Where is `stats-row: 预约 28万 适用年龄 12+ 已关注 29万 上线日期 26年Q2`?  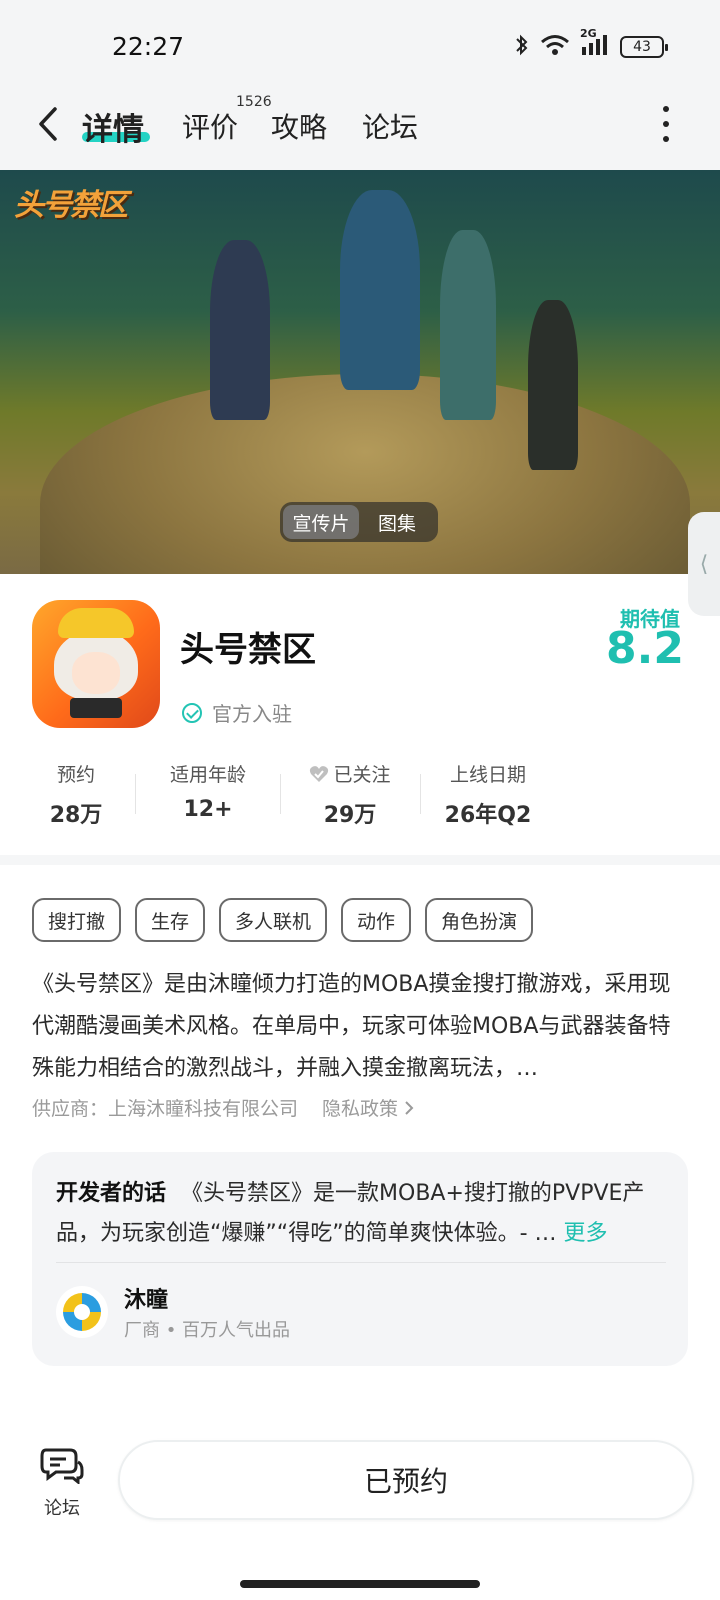
stats-row: 预约 28万 适用年龄 12+ 已关注 29万 上线日期 26年Q2 is located at coordinates (360, 800).